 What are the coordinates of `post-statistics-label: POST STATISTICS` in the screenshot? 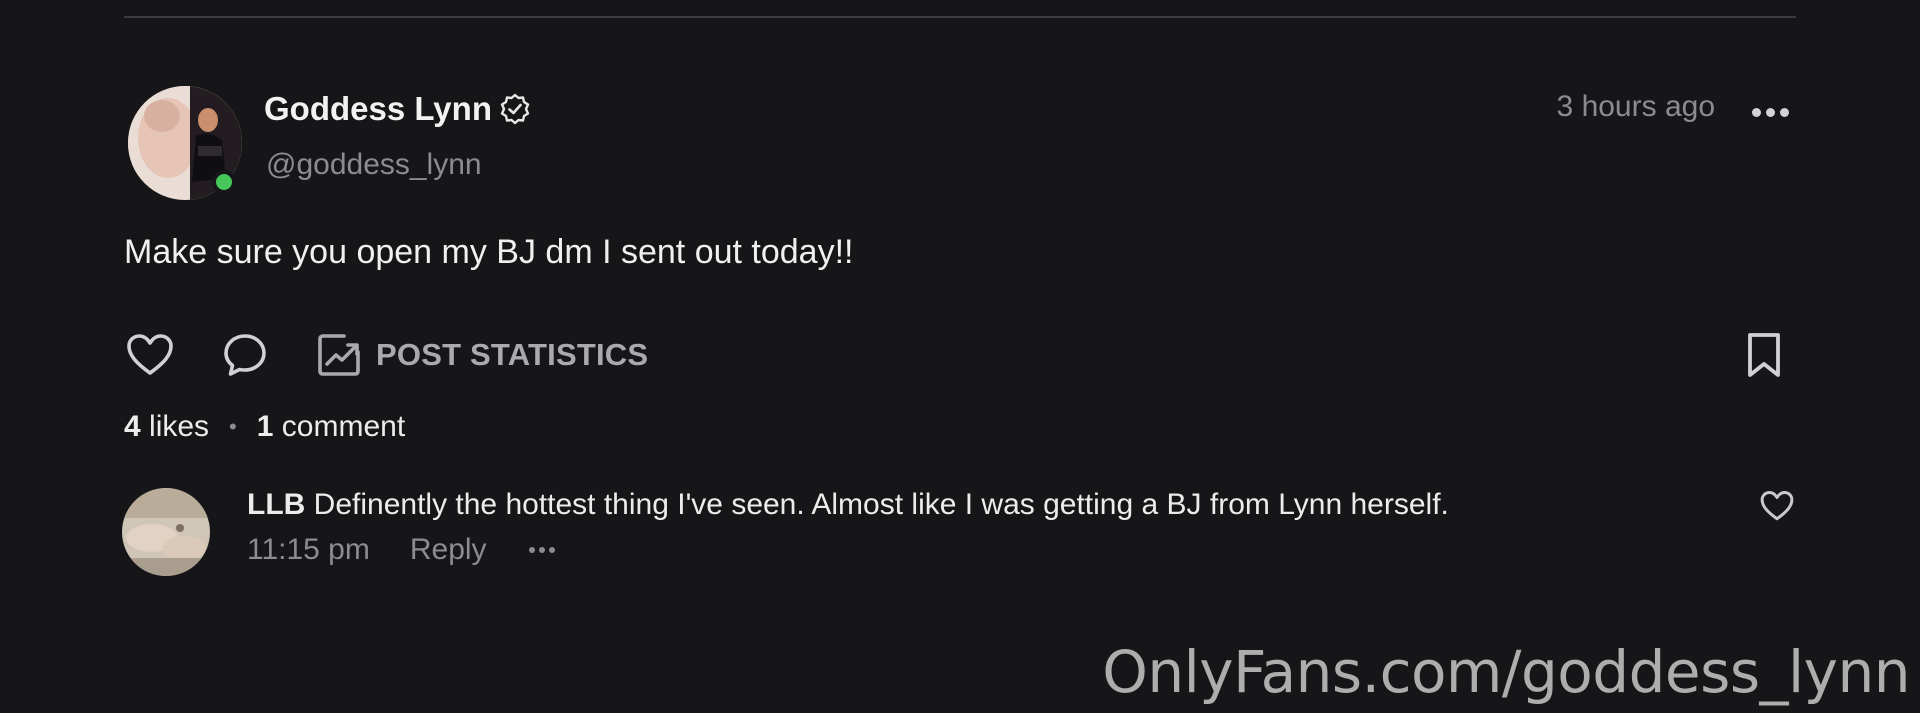 It's located at (512, 354).